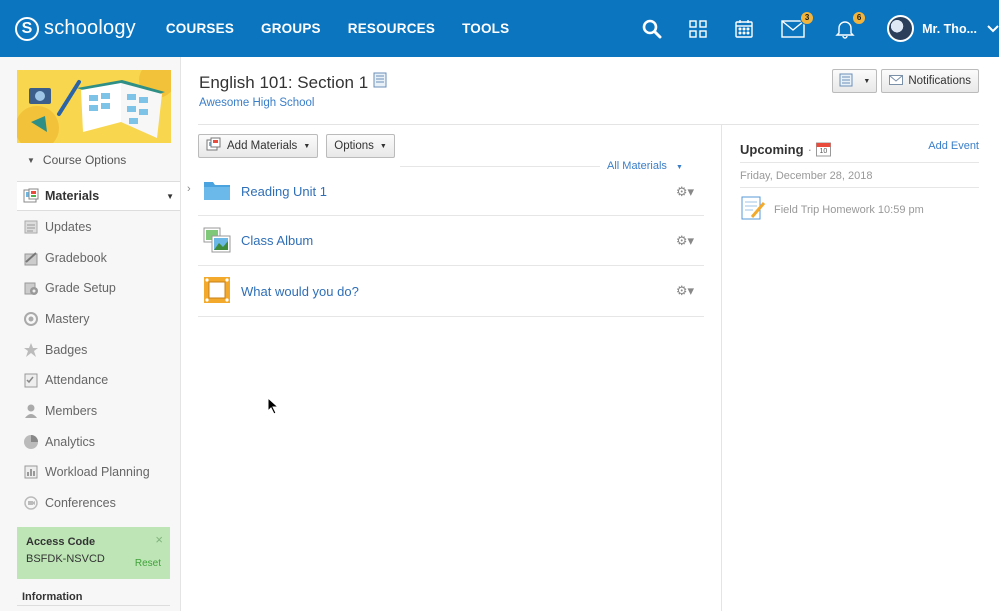 The image size is (999, 611). I want to click on avatar, so click(901, 28).